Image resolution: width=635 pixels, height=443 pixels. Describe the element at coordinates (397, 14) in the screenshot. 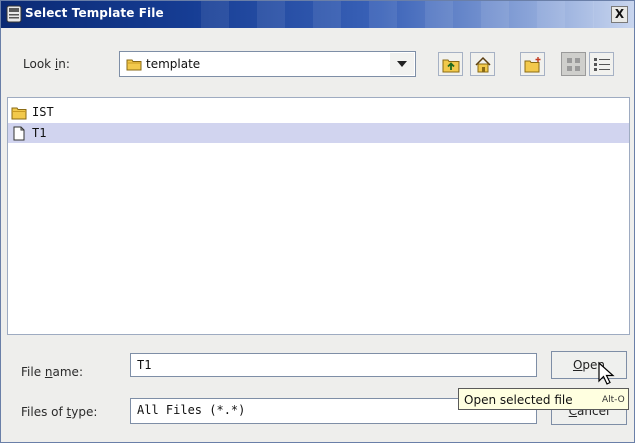

I see `title-bar-decoration` at that location.